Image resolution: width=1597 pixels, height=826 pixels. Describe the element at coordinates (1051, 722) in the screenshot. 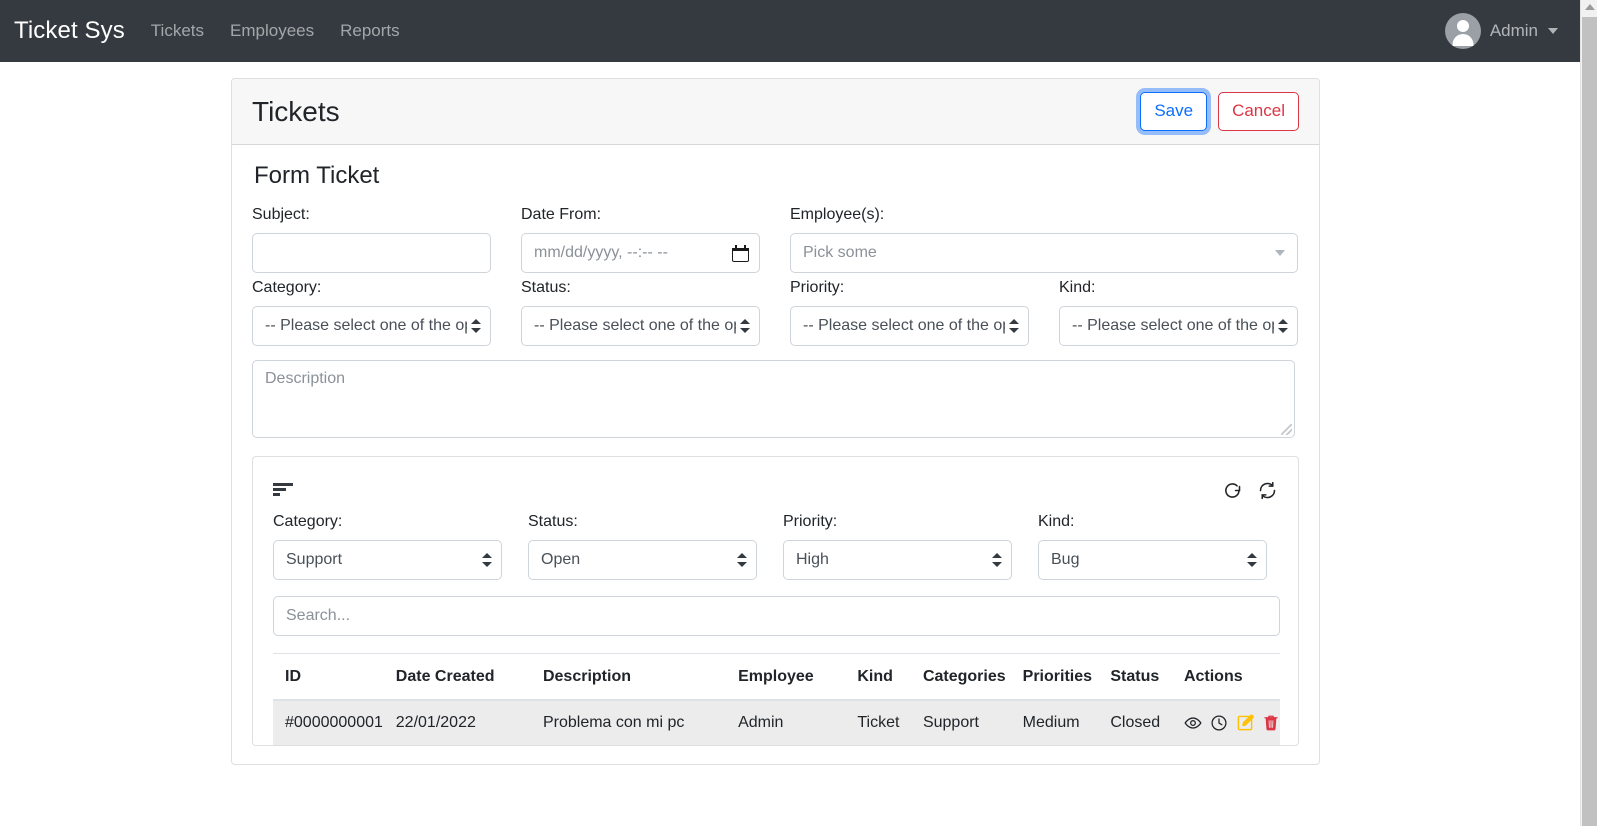

I see `cell-priorities: Medium` at that location.